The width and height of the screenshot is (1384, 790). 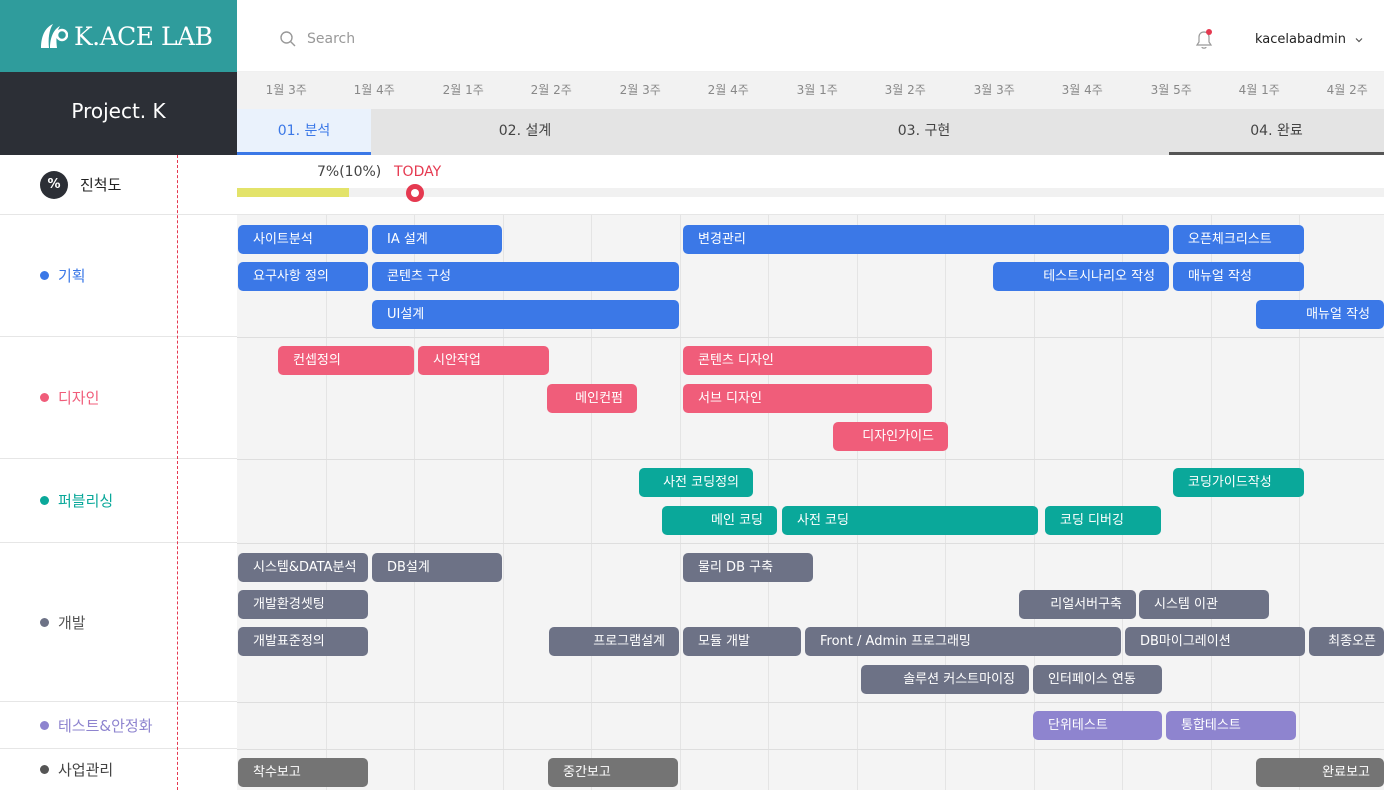 I want to click on group-test-label: 테스트&안정화, so click(x=105, y=725).